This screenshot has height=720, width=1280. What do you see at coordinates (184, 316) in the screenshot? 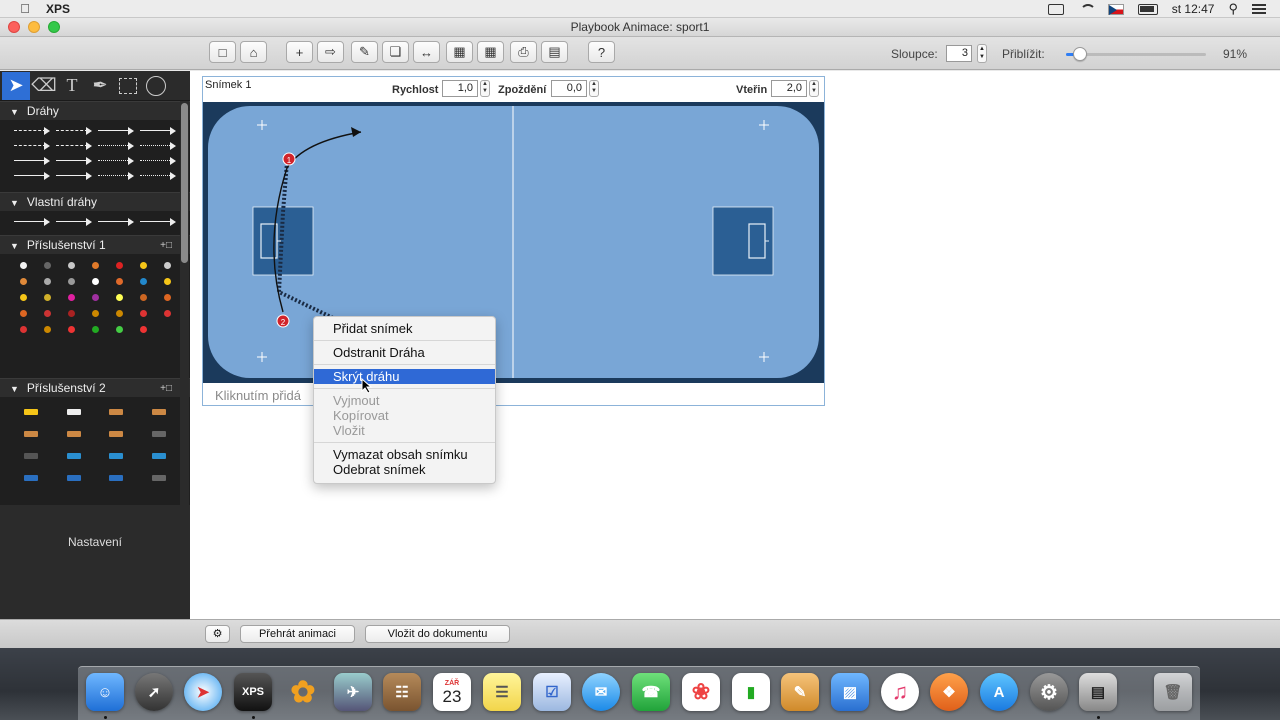
I see `palette-scrollbar` at bounding box center [184, 316].